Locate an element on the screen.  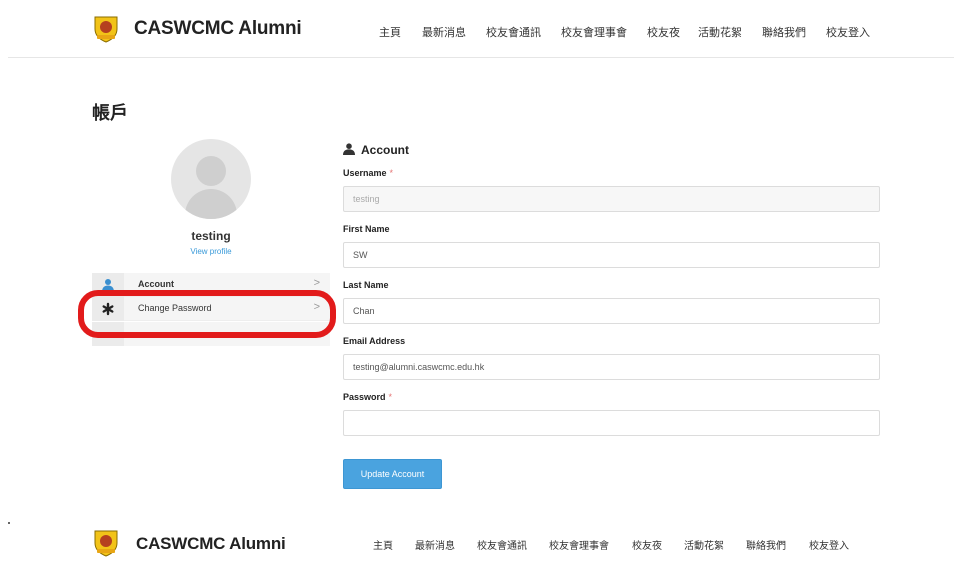
account-side-menu: Account > Change Password > is located at coordinates (211, 297).